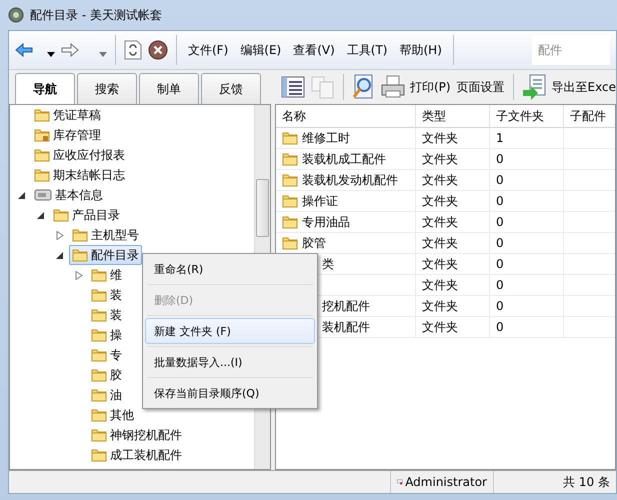 This screenshot has width=617, height=500. I want to click on status-count: 共 10 条, so click(586, 482).